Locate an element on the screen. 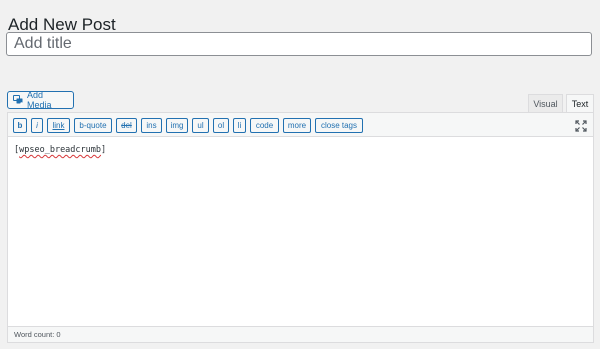 The width and height of the screenshot is (600, 349). word-count: Word count: 0 is located at coordinates (37, 334).